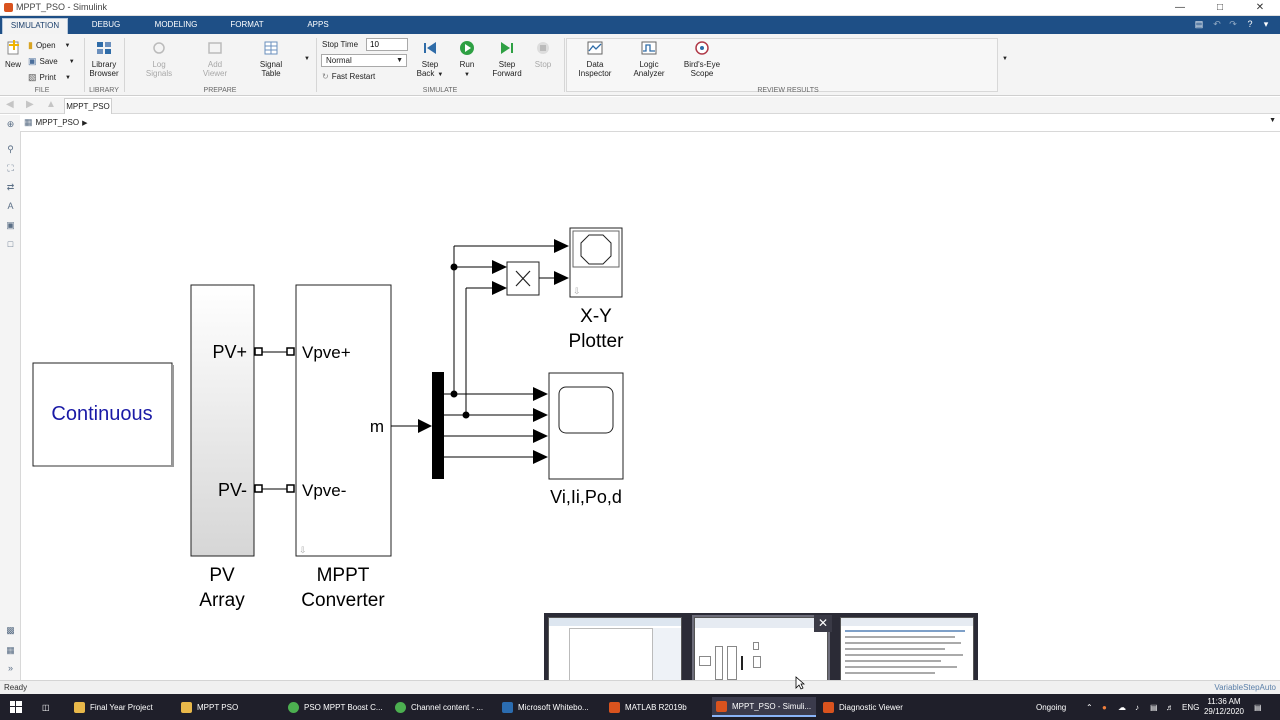 This screenshot has height=720, width=1280. I want to click on fit-view-icon: ⛶, so click(10, 168).